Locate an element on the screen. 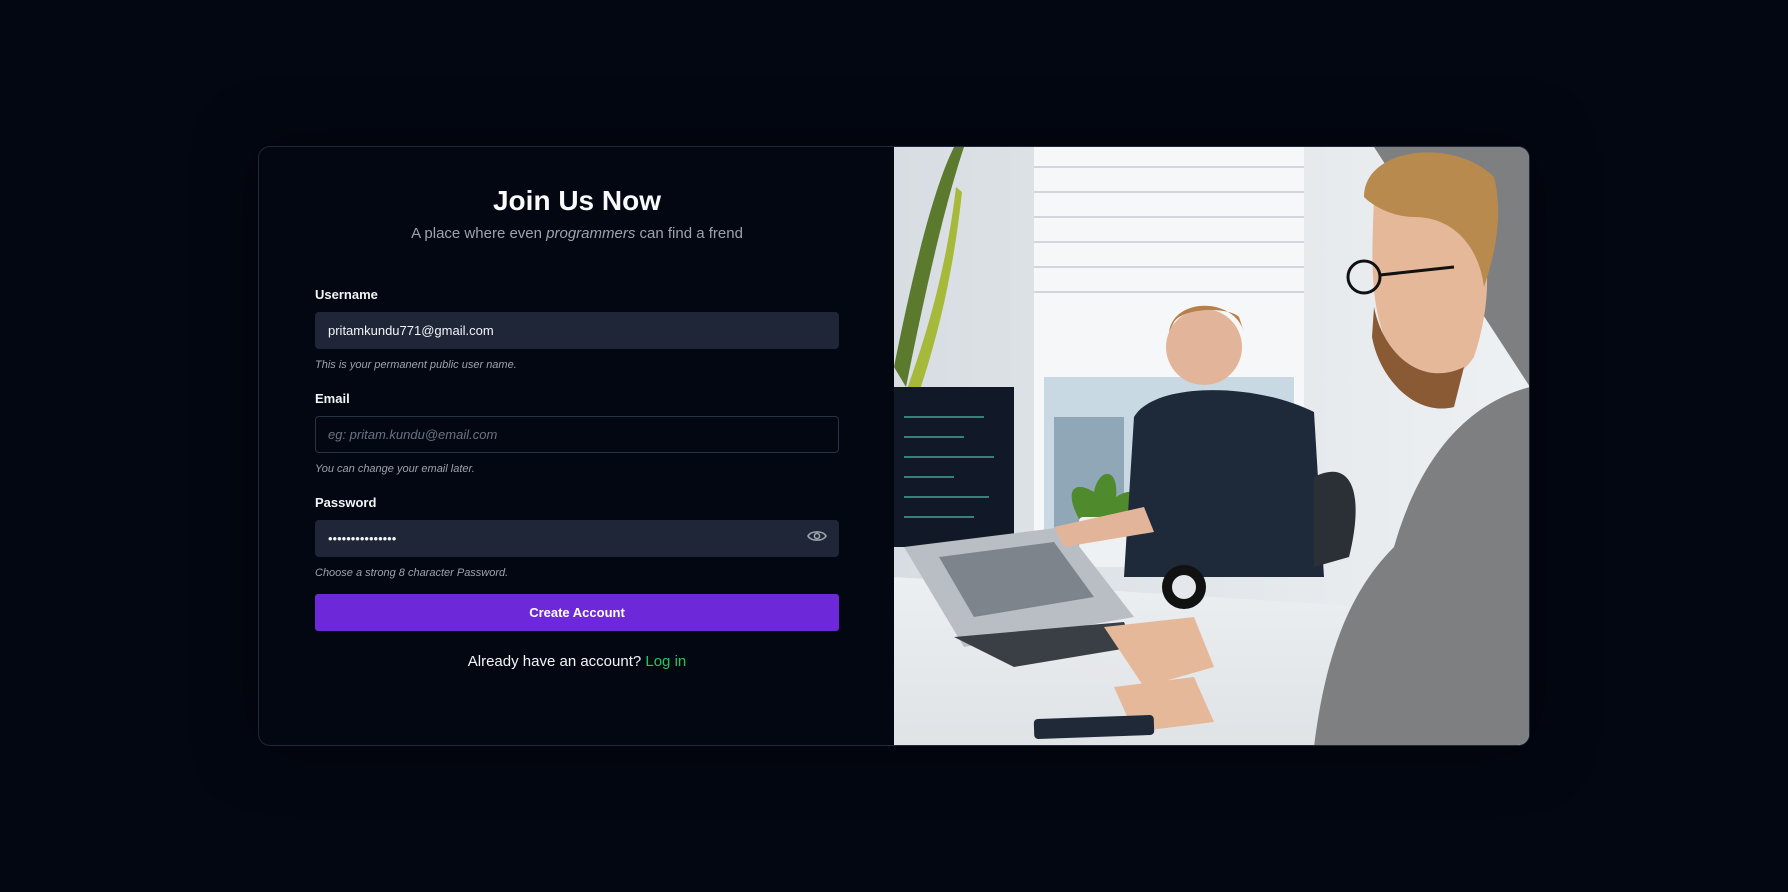  login-prompt: Already have an account? Log in is located at coordinates (577, 661).